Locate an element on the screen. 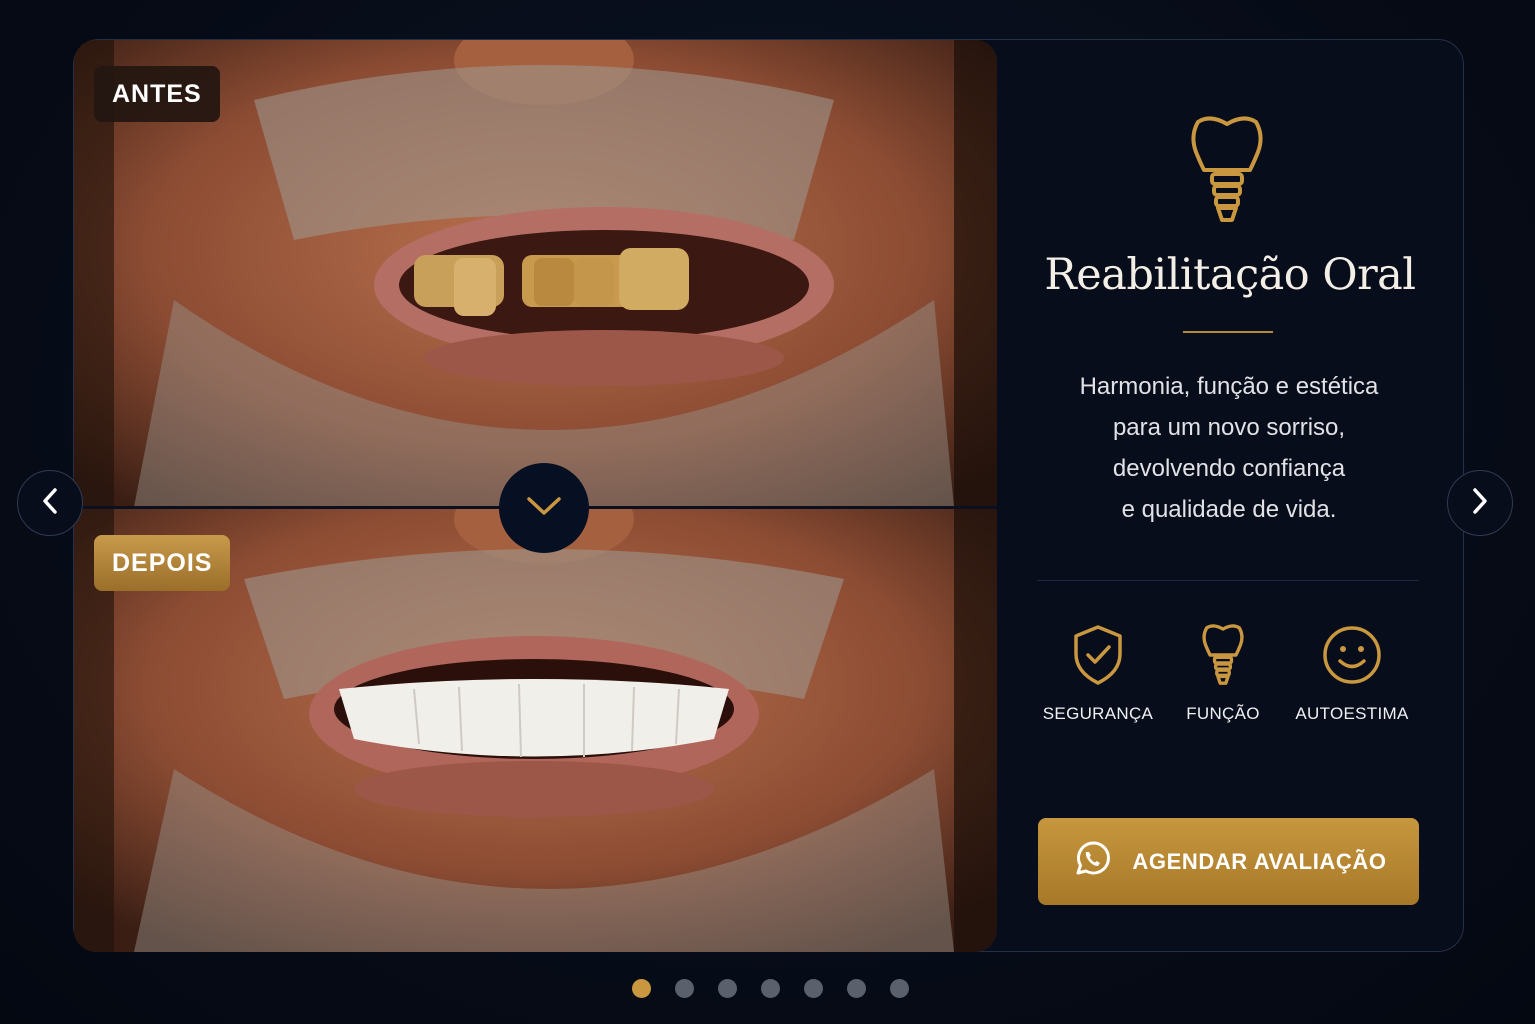 The width and height of the screenshot is (1535, 1024). feature-seguranca: SEGURANÇA is located at coordinates (1098, 673).